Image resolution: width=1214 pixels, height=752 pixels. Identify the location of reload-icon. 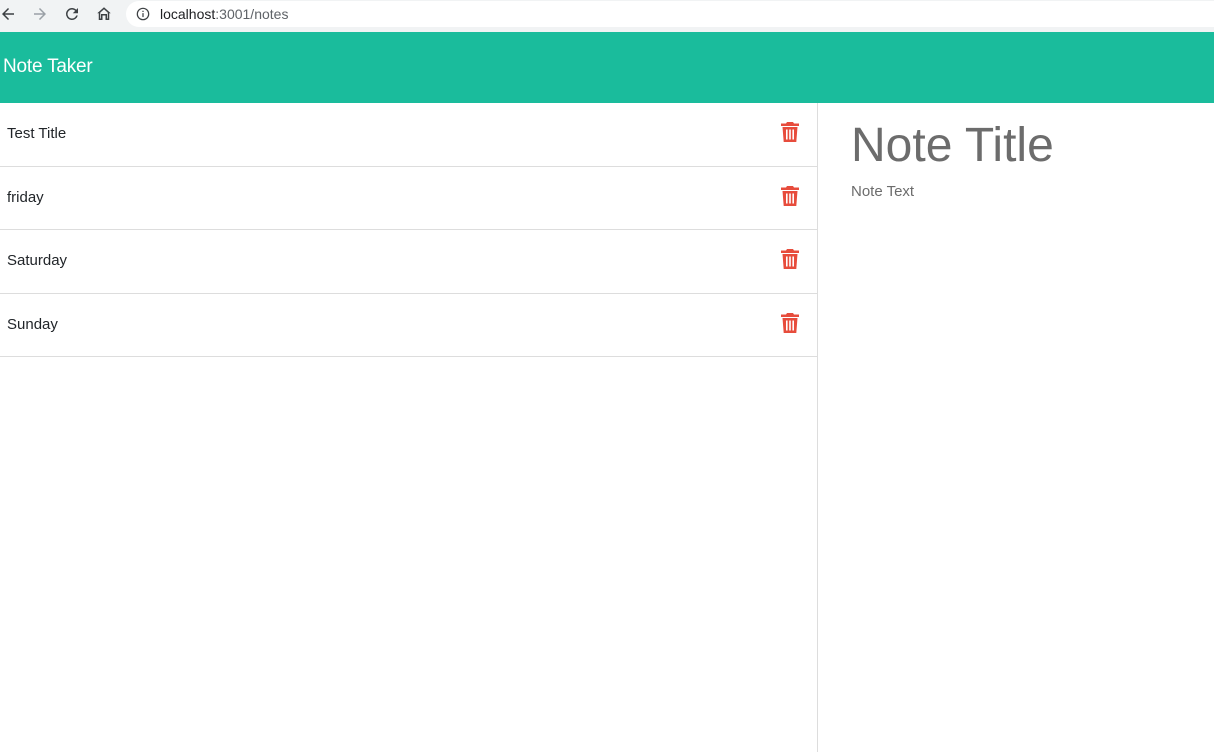
(72, 14).